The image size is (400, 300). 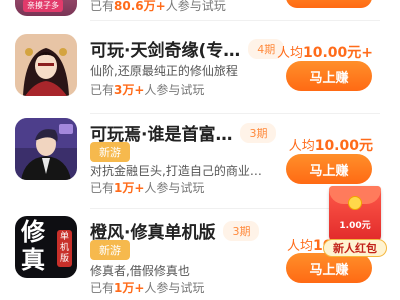 I want to click on title-line: 可玩·天剑奇缘(专… 4期, so click(x=187, y=48).